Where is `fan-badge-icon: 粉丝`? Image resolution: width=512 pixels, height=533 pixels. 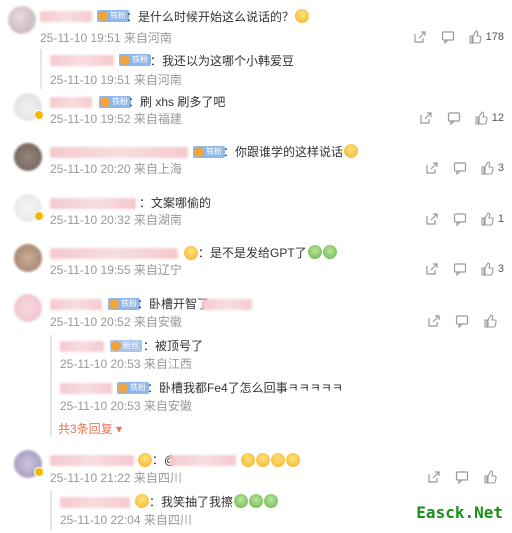 fan-badge-icon: 粉丝 is located at coordinates (126, 346).